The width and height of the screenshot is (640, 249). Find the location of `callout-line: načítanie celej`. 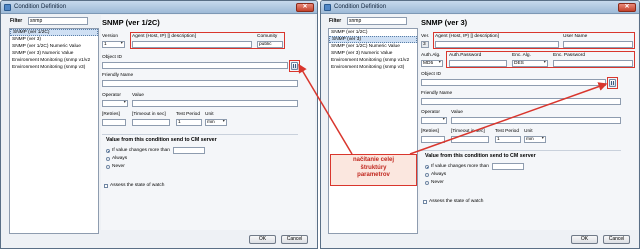

callout-line: načítanie celej is located at coordinates (373, 160).